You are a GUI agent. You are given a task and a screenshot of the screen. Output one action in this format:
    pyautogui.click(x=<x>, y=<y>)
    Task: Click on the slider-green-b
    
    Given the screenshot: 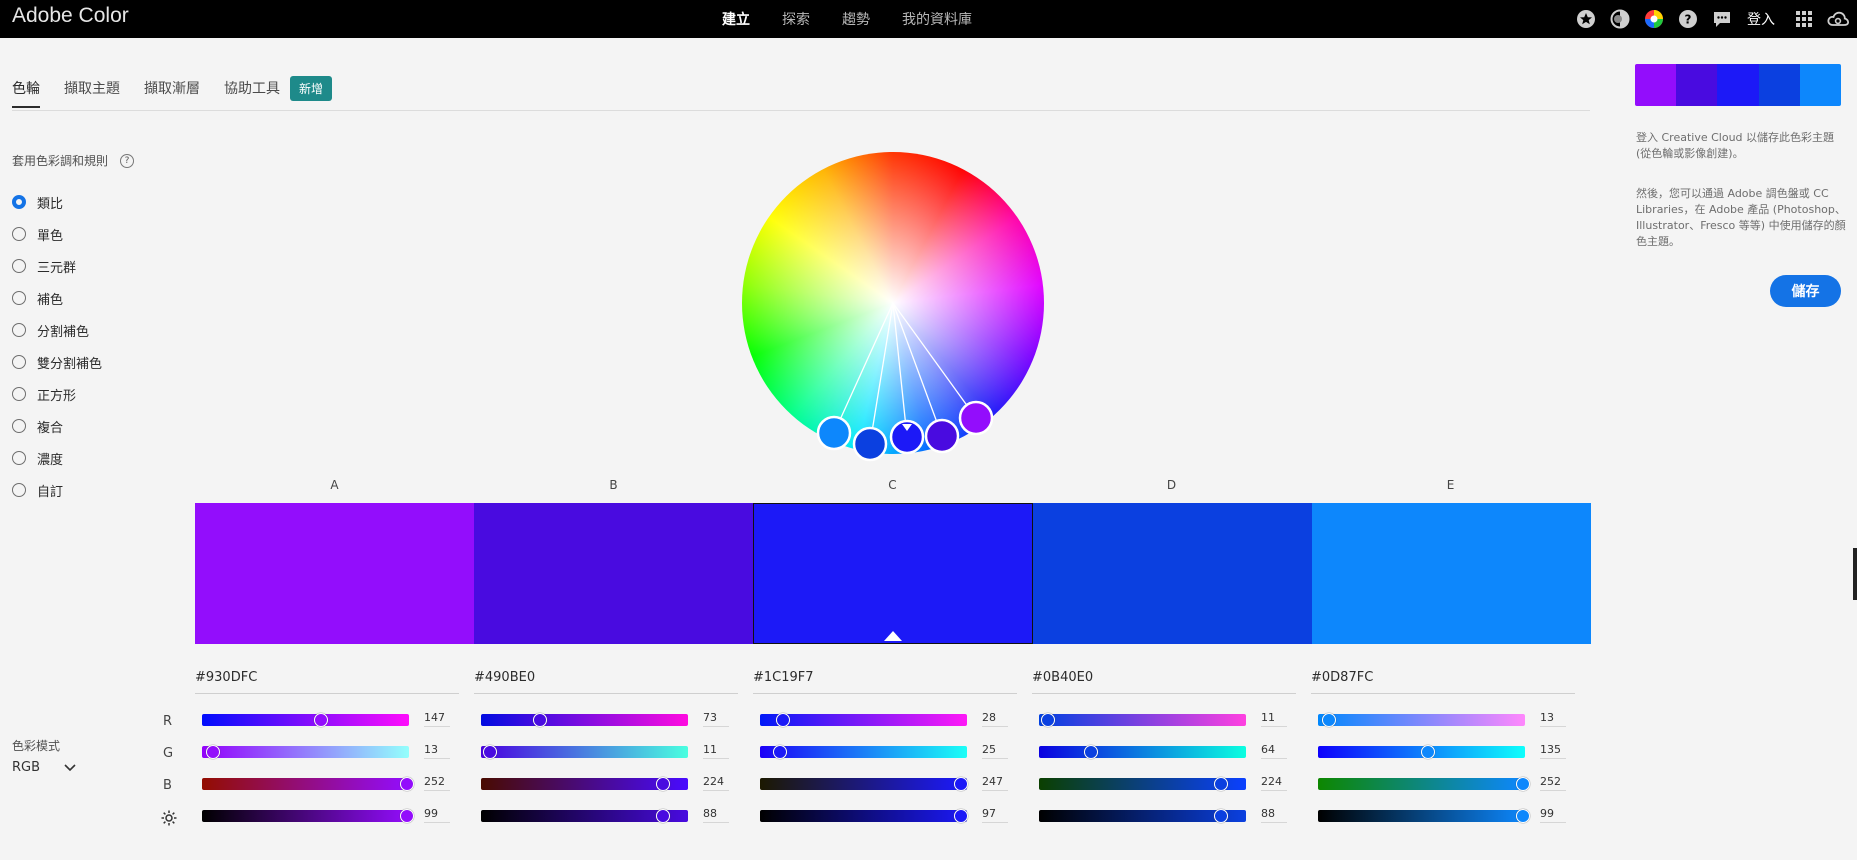 What is the action you would take?
    pyautogui.click(x=584, y=752)
    